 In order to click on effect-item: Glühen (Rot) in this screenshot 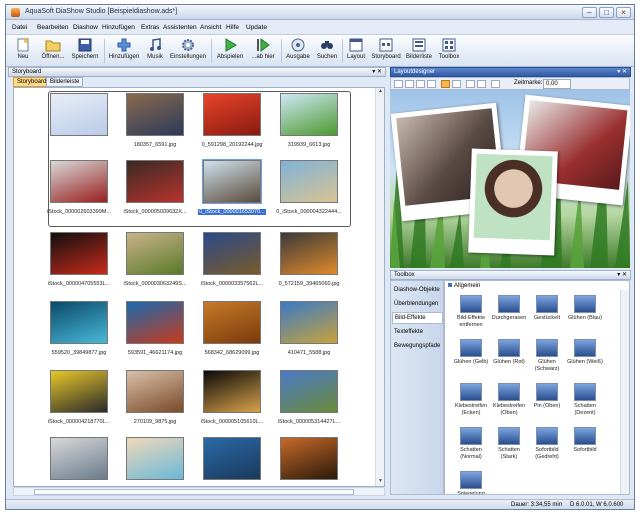, I will do `click(509, 361)`.